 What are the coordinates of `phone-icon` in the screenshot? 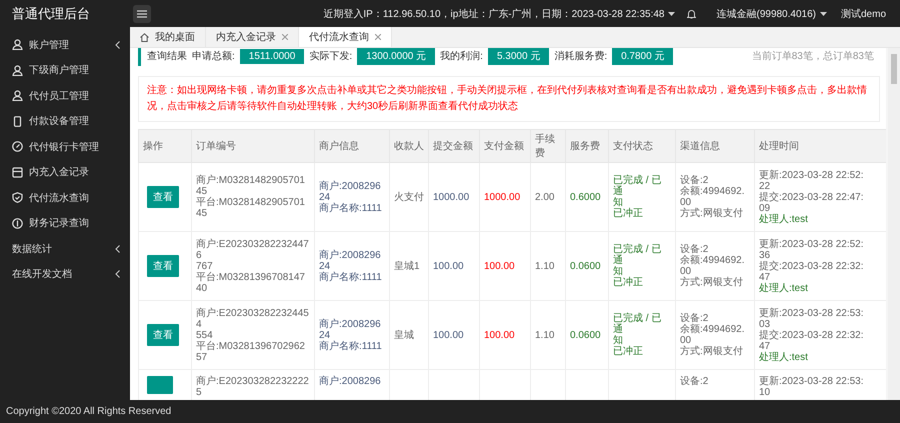 It's located at (17, 121).